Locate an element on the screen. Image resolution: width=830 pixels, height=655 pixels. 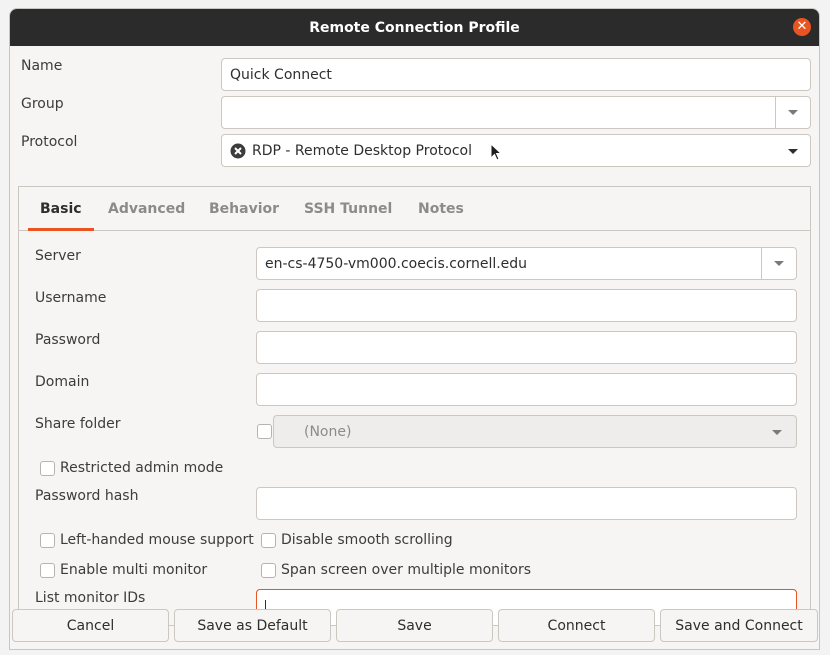
domain-label: Domain is located at coordinates (62, 382).